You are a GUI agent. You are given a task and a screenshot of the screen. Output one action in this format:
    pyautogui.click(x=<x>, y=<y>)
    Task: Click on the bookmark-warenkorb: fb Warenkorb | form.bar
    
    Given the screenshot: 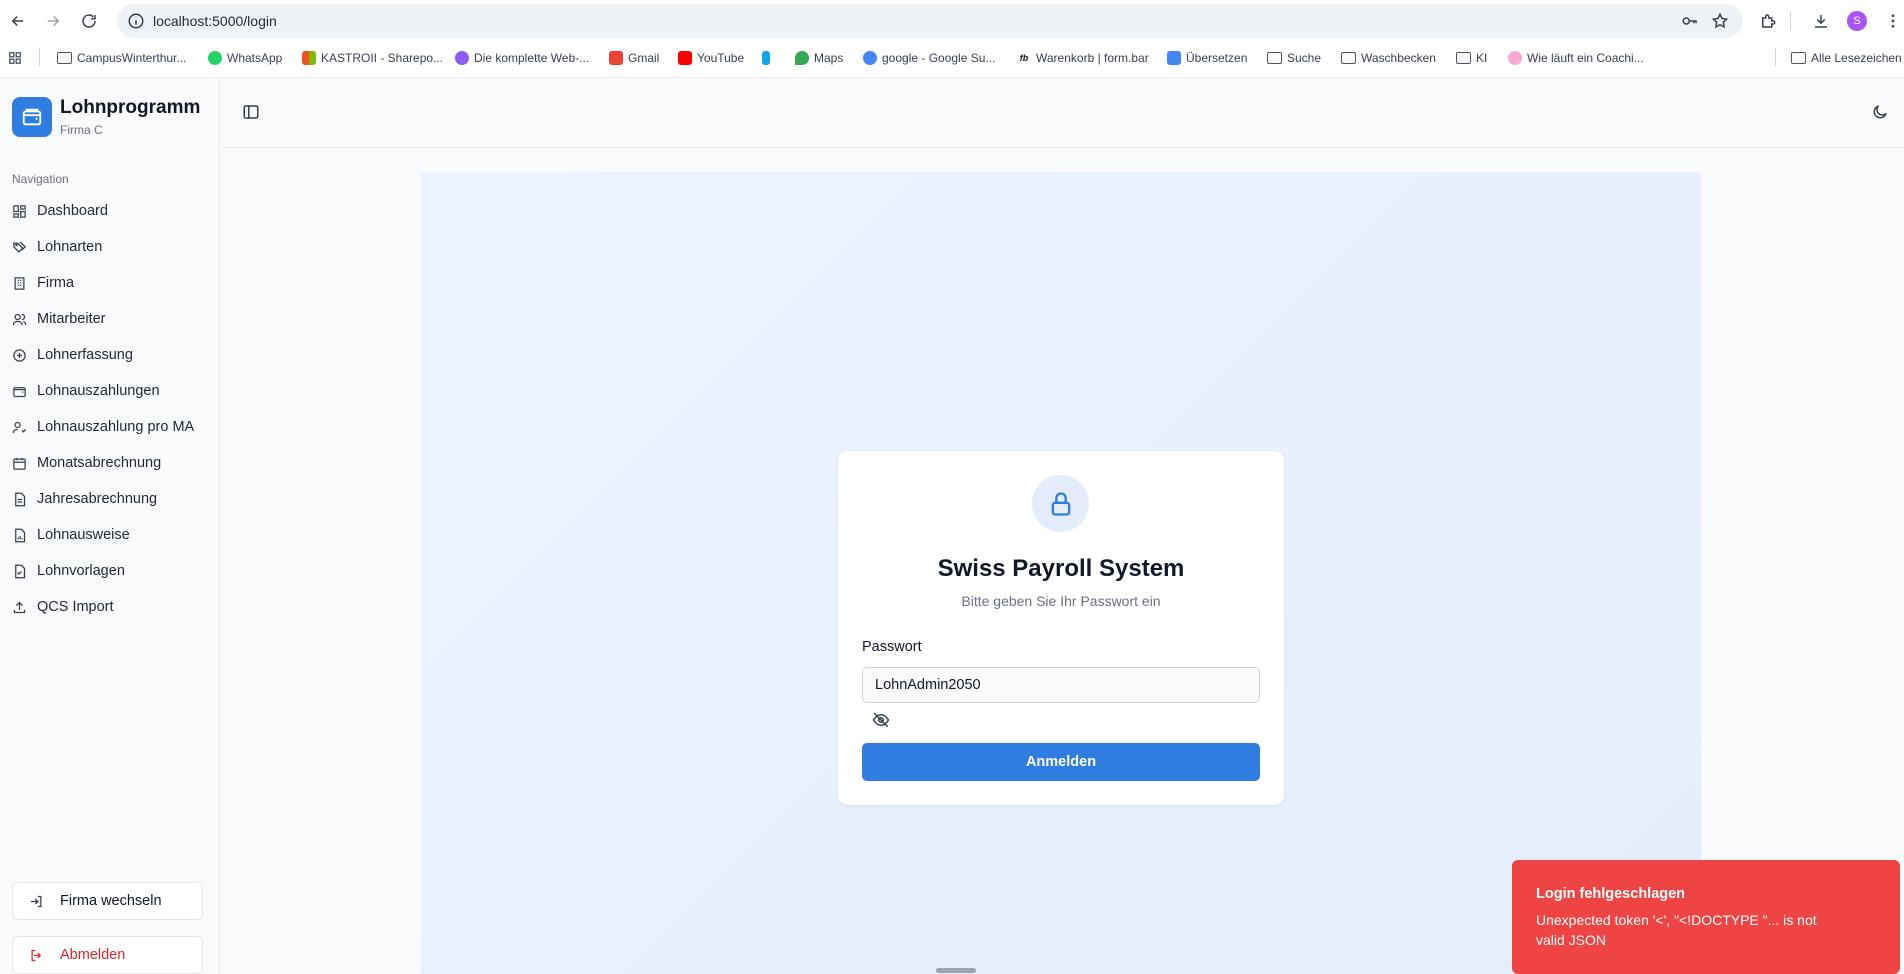 What is the action you would take?
    pyautogui.click(x=1083, y=58)
    